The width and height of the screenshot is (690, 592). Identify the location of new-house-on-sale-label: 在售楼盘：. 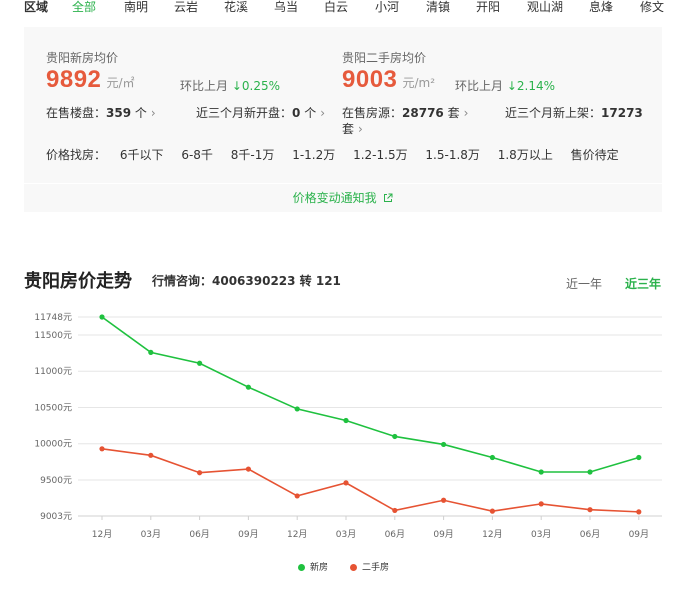
(76, 113).